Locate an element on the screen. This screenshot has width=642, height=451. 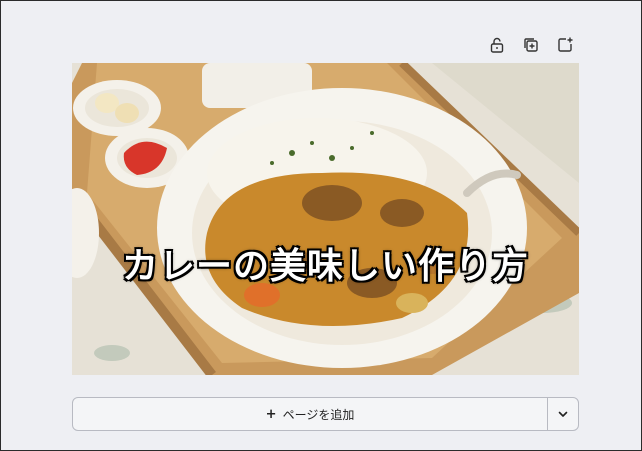
page-toolbar is located at coordinates (531, 45).